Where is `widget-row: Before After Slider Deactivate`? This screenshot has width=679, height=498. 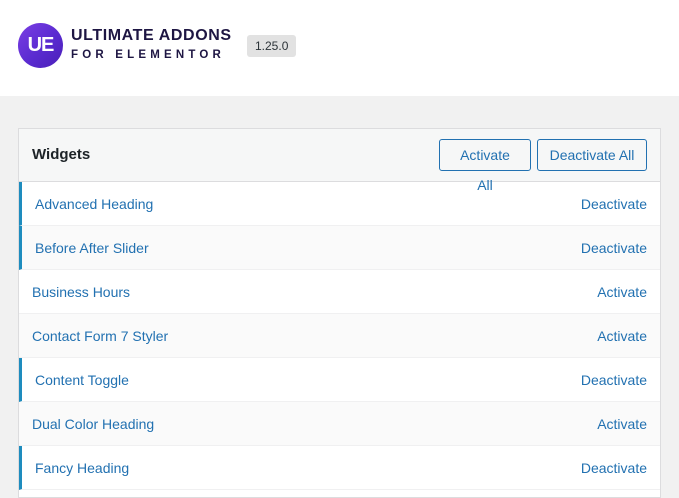 widget-row: Before After Slider Deactivate is located at coordinates (339, 248).